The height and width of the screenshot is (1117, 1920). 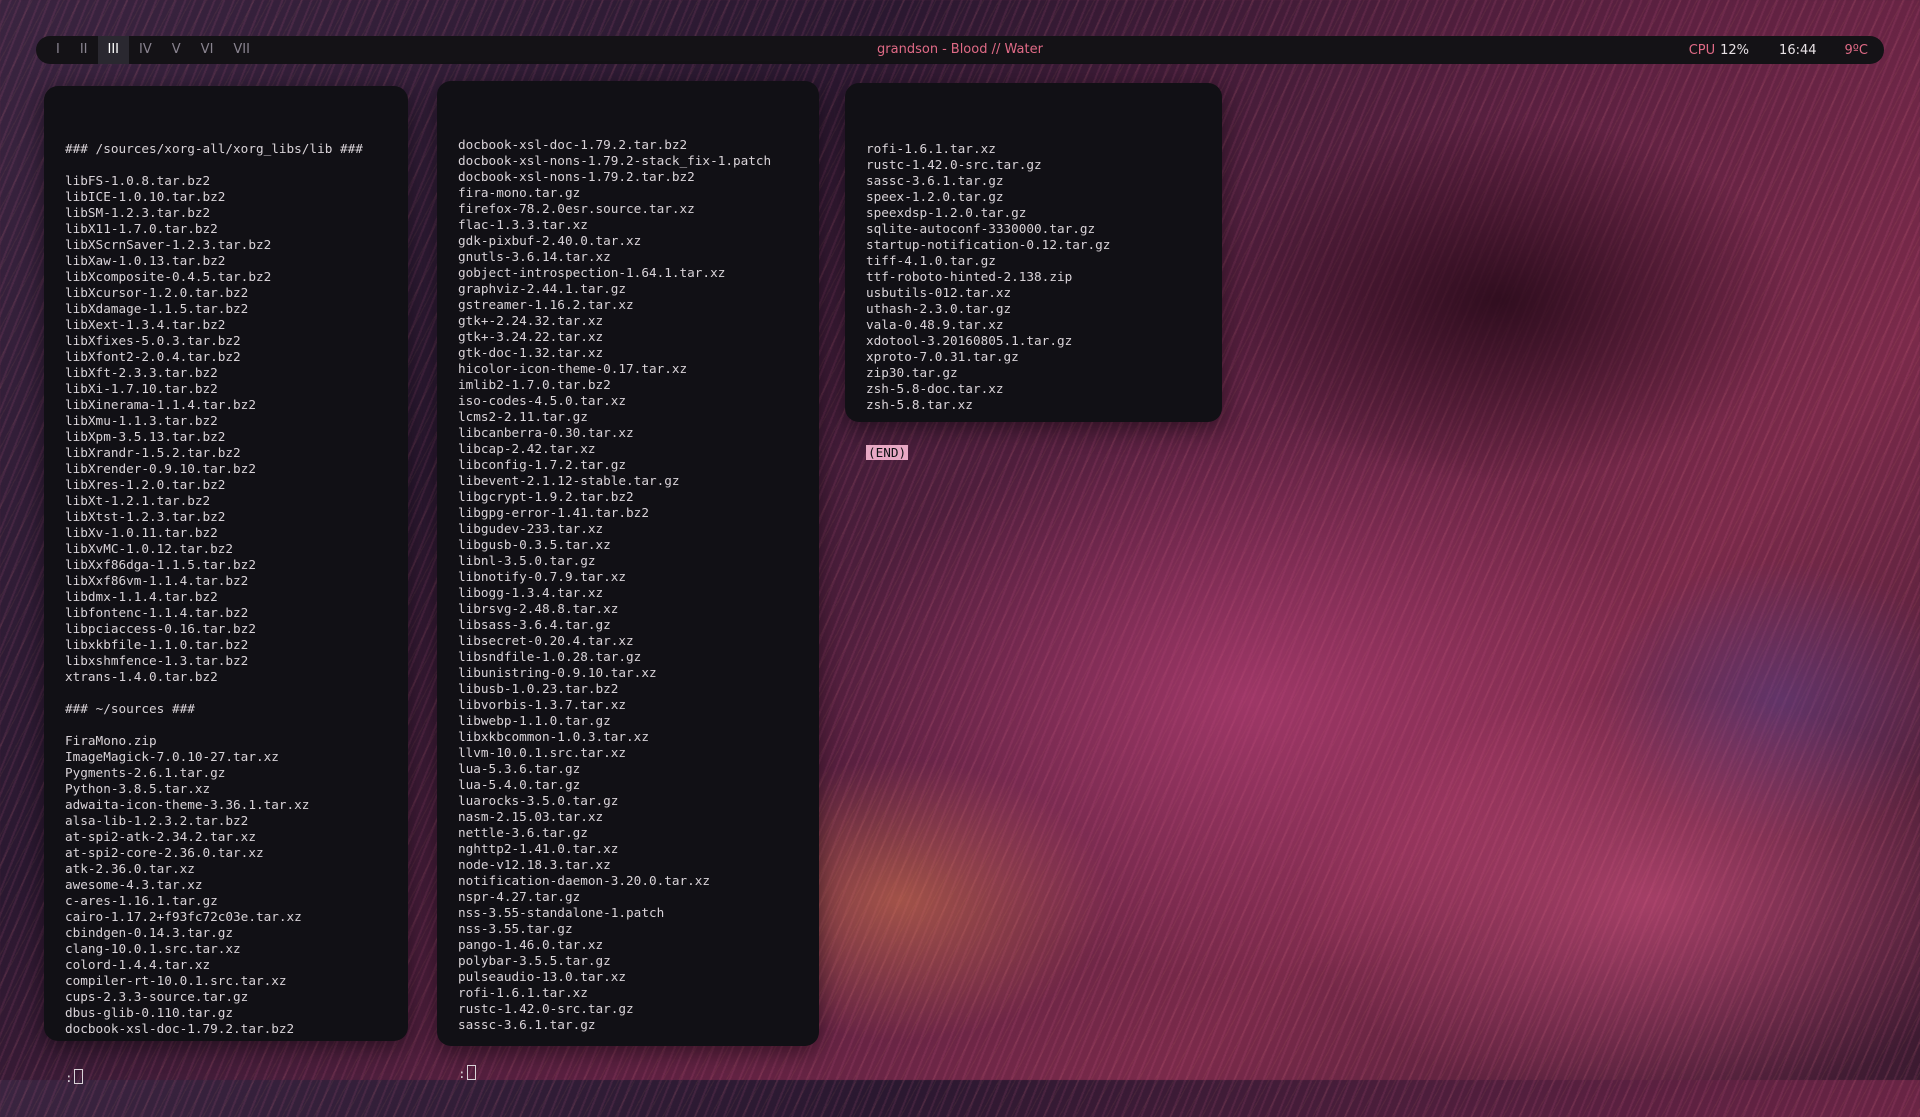 I want to click on file-entry-line: sqlite-autoconf-3330000.tar.gz, so click(x=981, y=228).